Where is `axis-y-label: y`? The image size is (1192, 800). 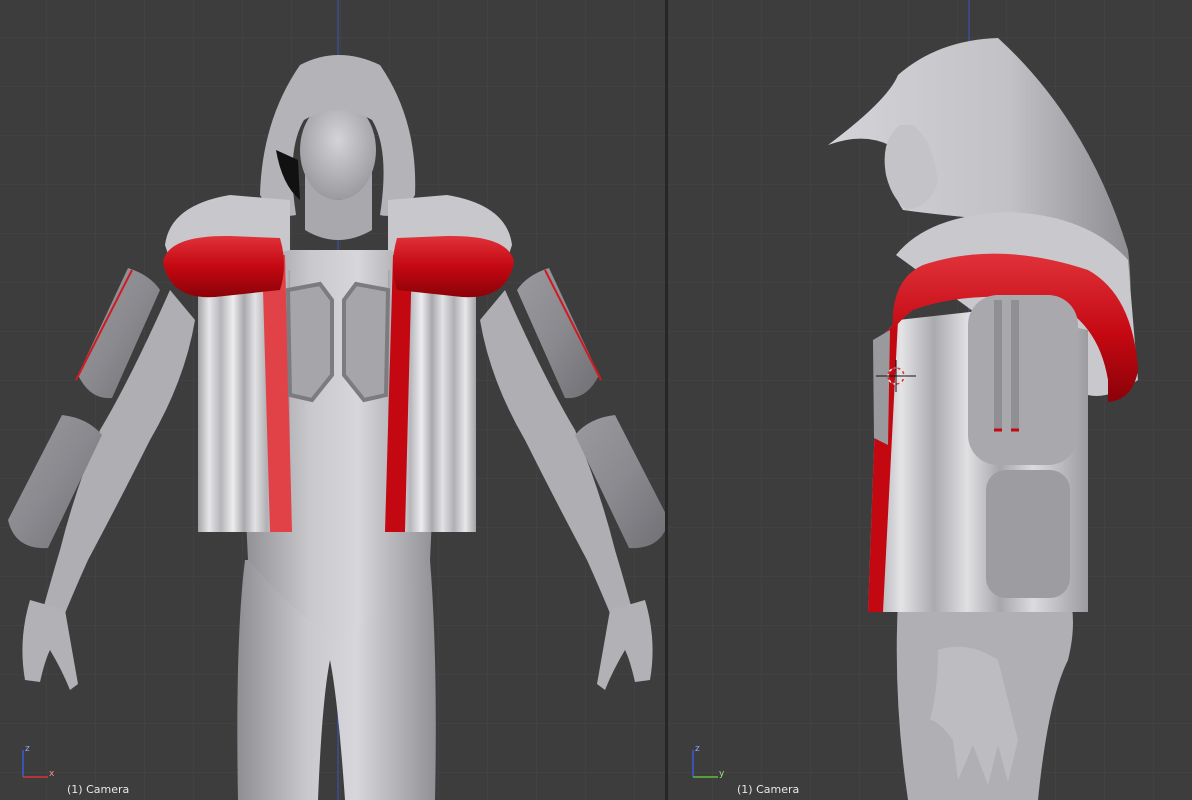 axis-y-label: y is located at coordinates (722, 774).